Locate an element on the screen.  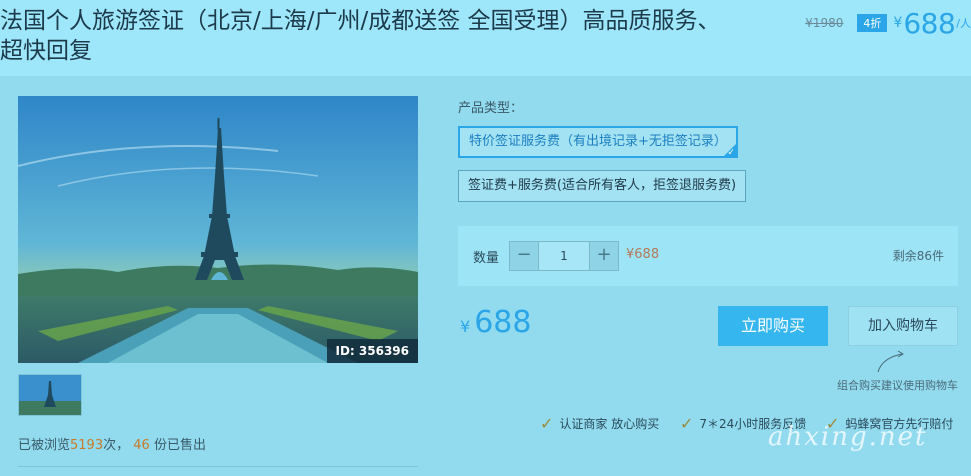
views-suffix: 次， is located at coordinates (116, 445).